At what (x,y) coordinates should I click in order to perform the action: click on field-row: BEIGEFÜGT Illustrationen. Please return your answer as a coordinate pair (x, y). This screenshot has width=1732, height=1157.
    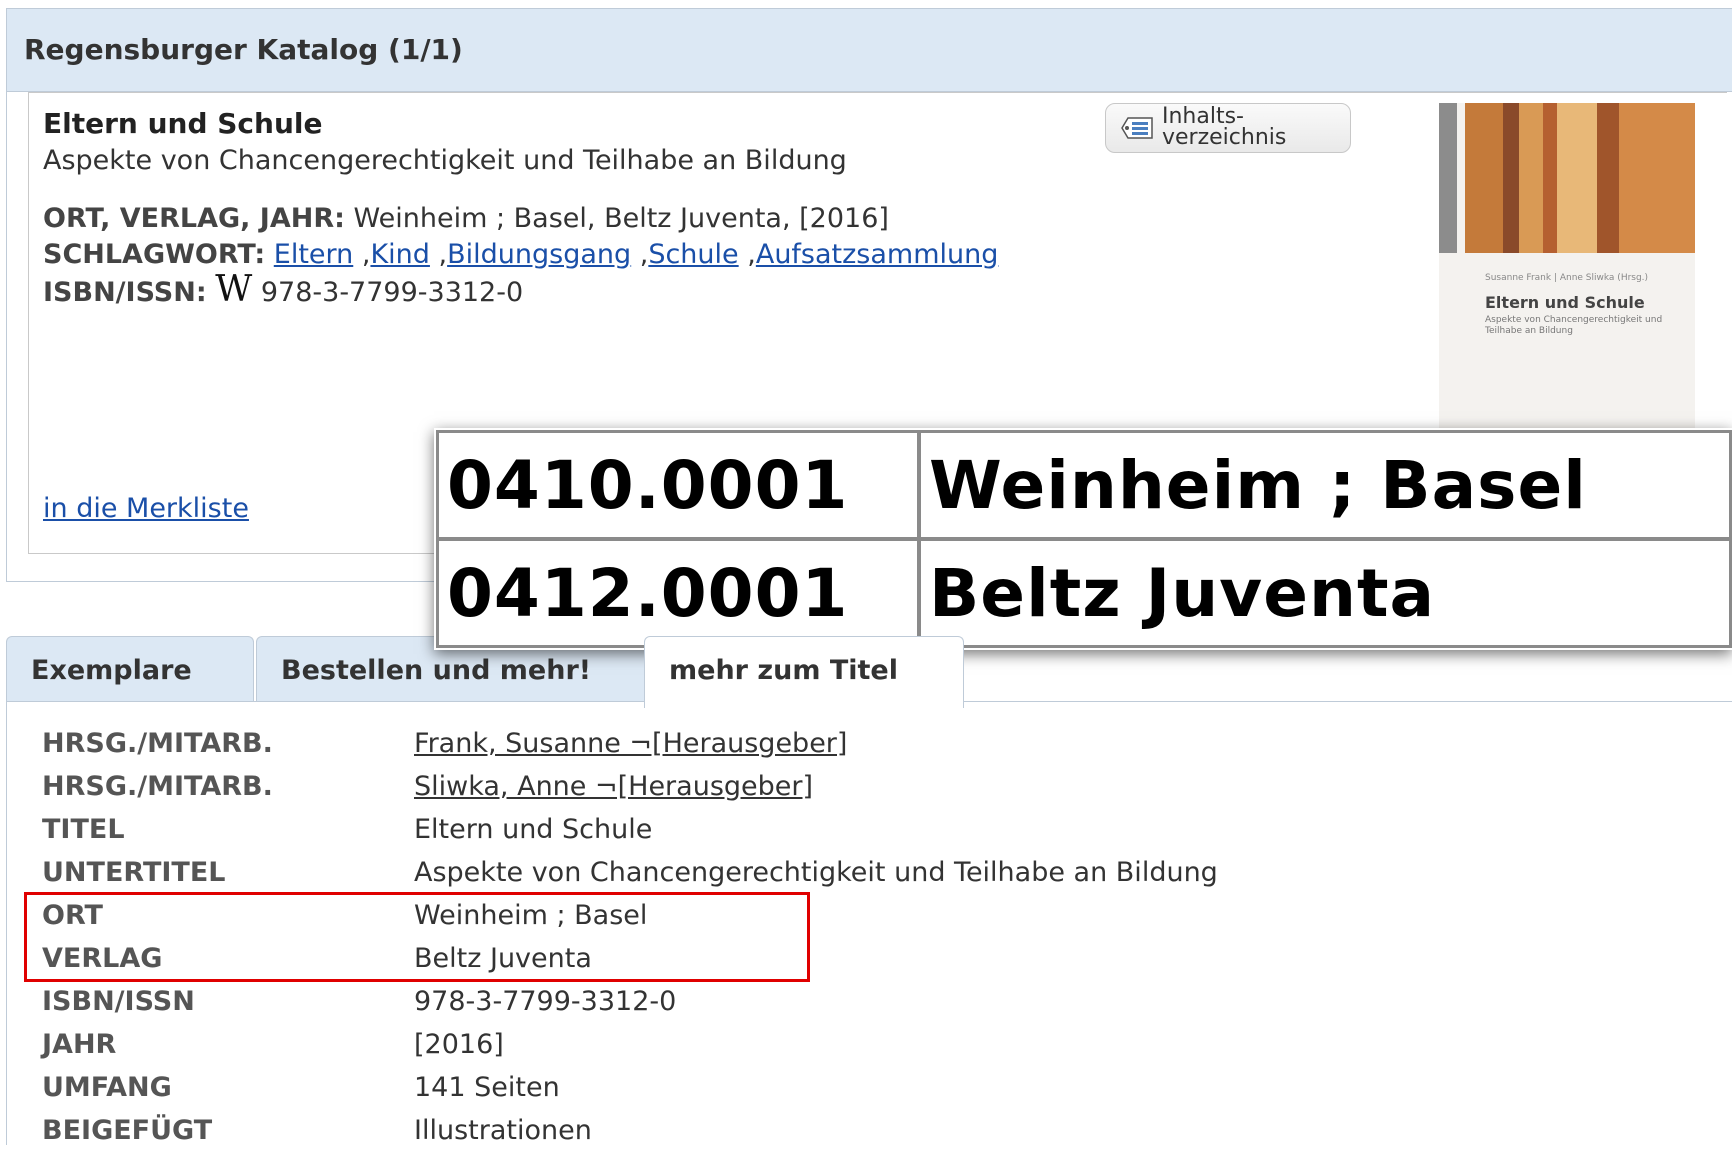
    Looking at the image, I should click on (842, 1136).